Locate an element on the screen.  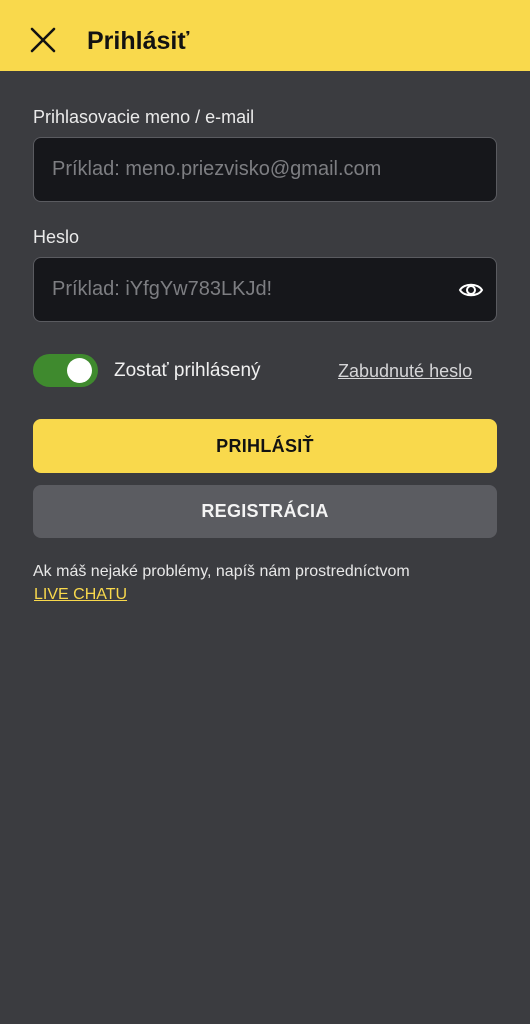
password-field is located at coordinates (265, 289).